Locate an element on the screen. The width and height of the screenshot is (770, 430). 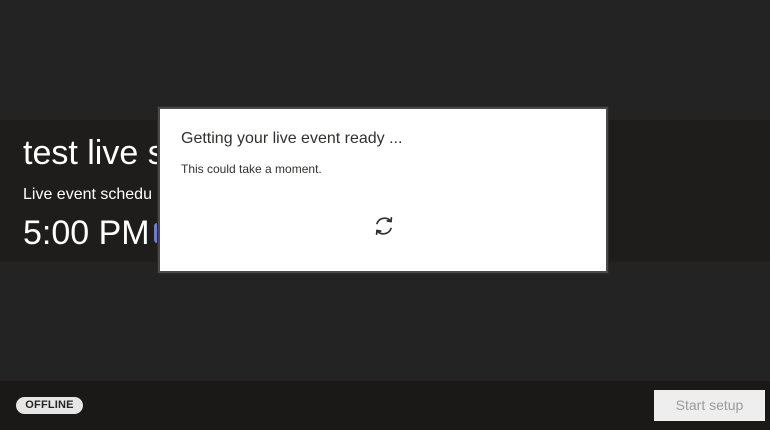
refresh-spinner-icon is located at coordinates (384, 226).